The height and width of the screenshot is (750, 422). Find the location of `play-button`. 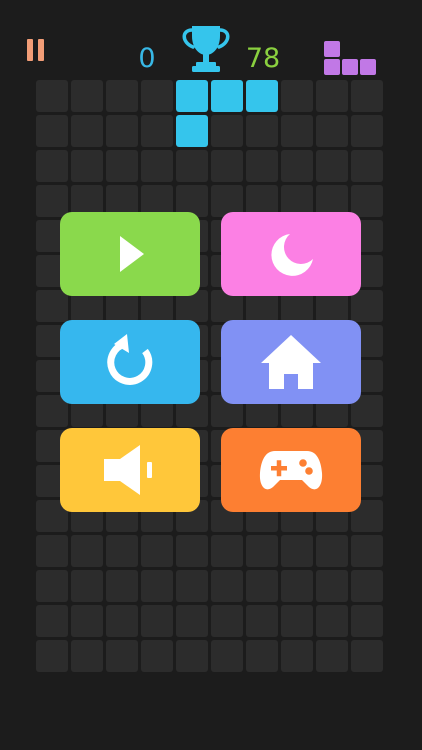

play-button is located at coordinates (130, 254).